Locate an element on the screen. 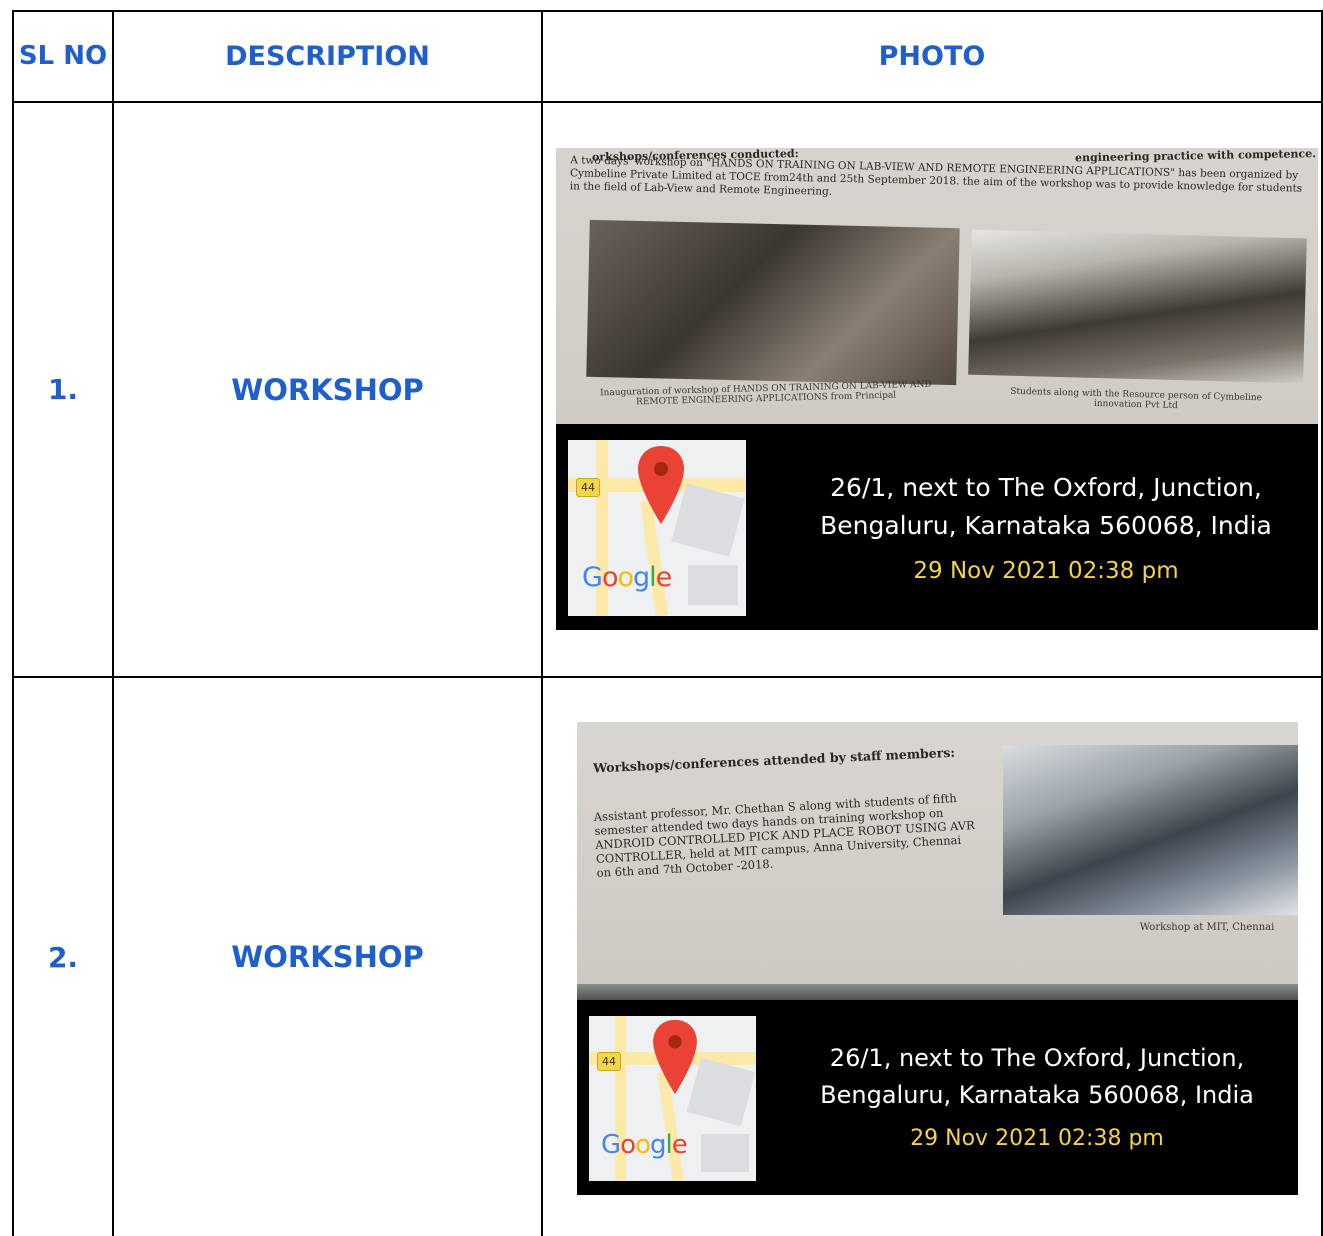  photo-1-address-line-1: 26/1, next to The Oxford, Junction, is located at coordinates (1046, 487).